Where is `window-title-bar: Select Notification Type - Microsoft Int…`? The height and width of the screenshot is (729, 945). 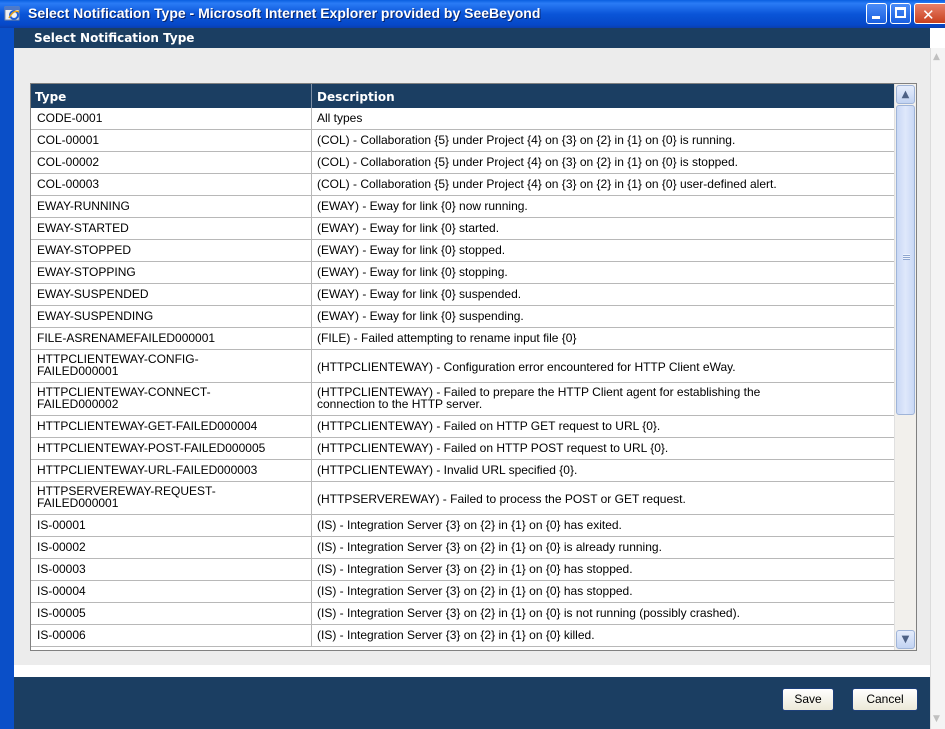 window-title-bar: Select Notification Type - Microsoft Int… is located at coordinates (472, 14).